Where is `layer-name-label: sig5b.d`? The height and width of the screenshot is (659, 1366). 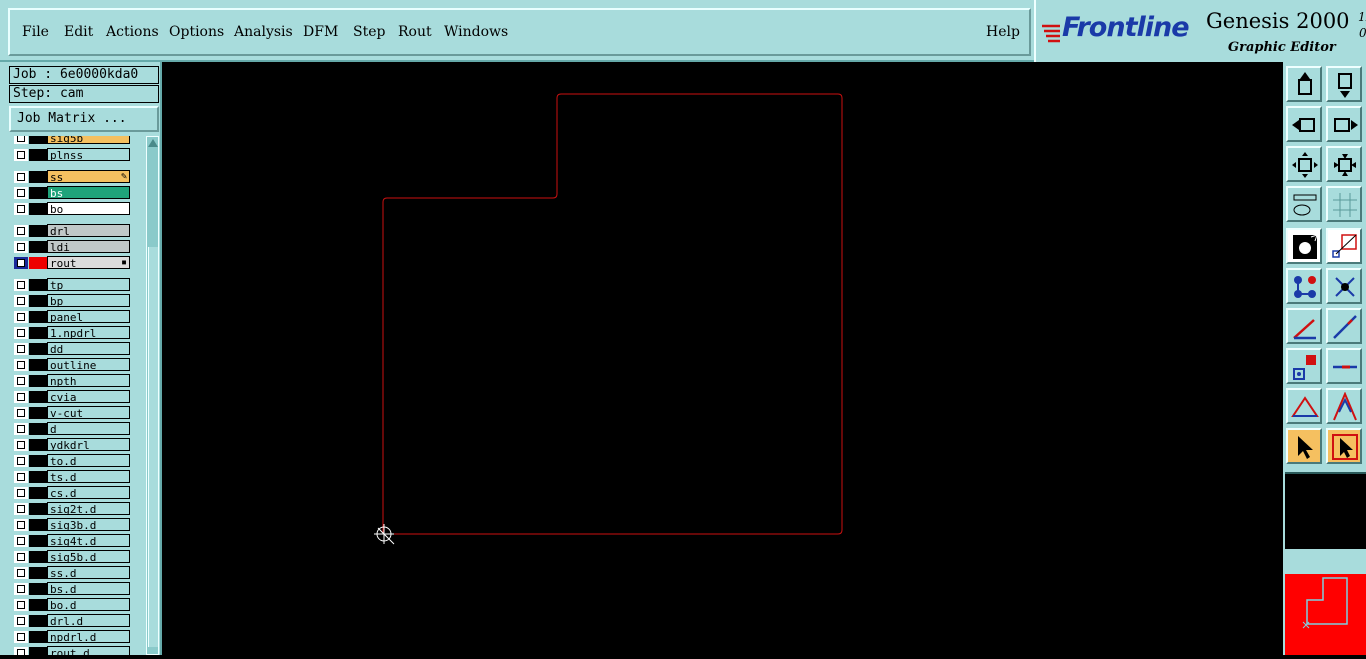 layer-name-label: sig5b.d is located at coordinates (88, 557).